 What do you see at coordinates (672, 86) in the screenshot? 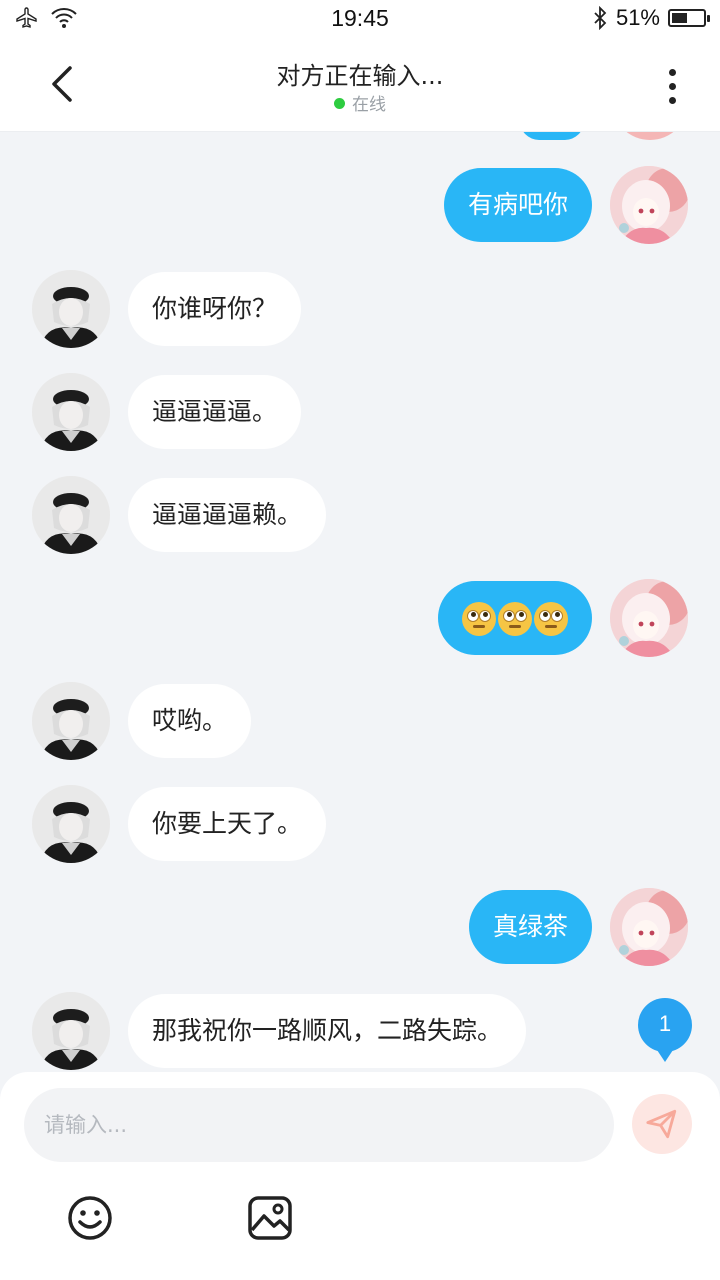
I see `more-options-button` at bounding box center [672, 86].